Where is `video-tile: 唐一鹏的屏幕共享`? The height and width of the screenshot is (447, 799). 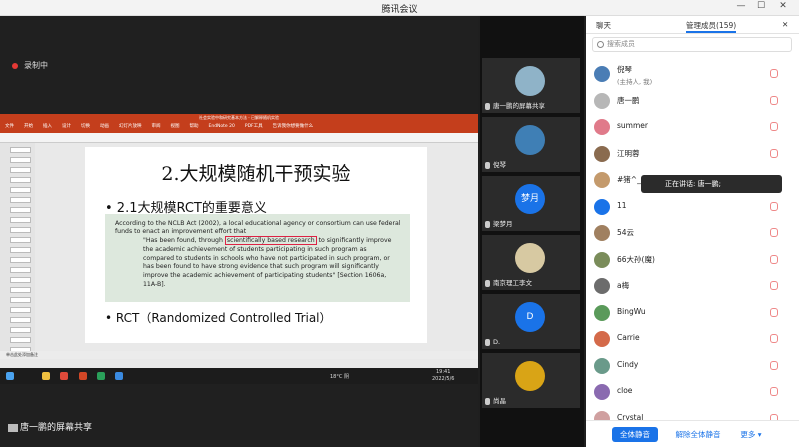
video-tile: 唐一鹏的屏幕共享 is located at coordinates (531, 85).